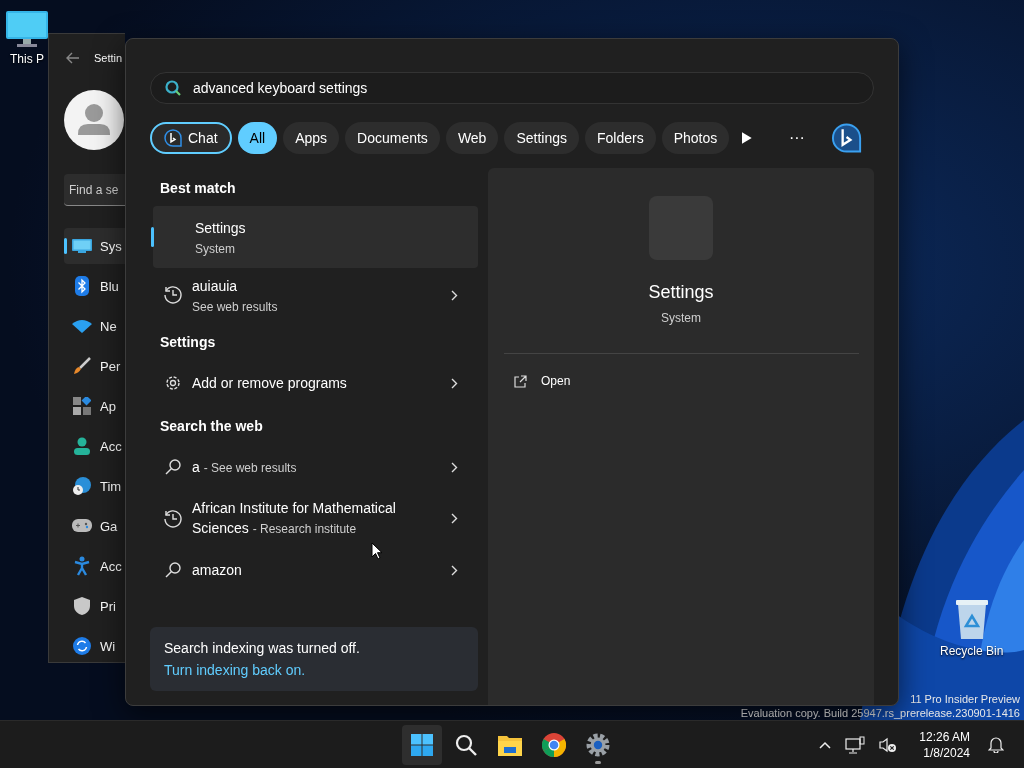 Image resolution: width=1024 pixels, height=768 pixels. What do you see at coordinates (82, 606) in the screenshot?
I see `shield-icon` at bounding box center [82, 606].